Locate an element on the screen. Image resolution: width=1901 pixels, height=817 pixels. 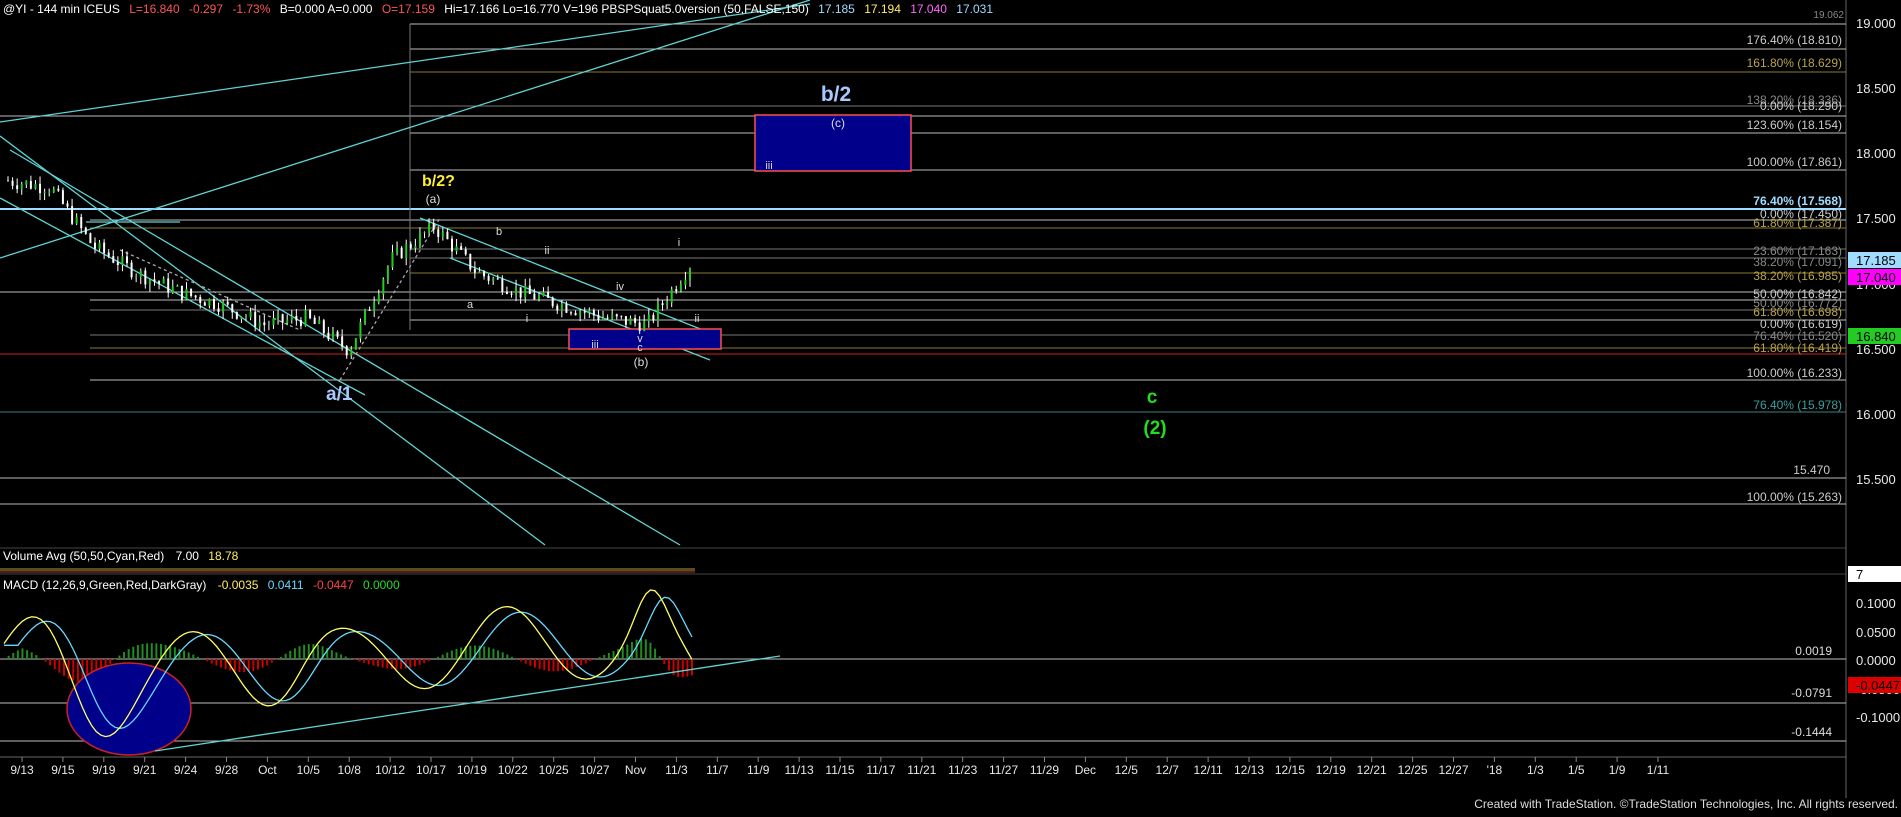
time-label: 9/15 is located at coordinates (63, 770).